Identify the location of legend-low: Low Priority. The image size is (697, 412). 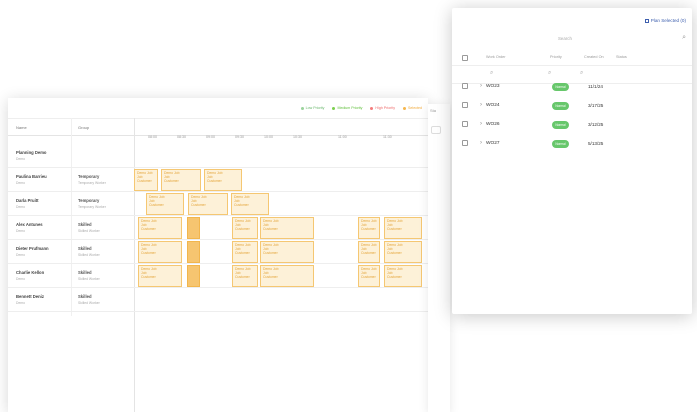
(312, 108).